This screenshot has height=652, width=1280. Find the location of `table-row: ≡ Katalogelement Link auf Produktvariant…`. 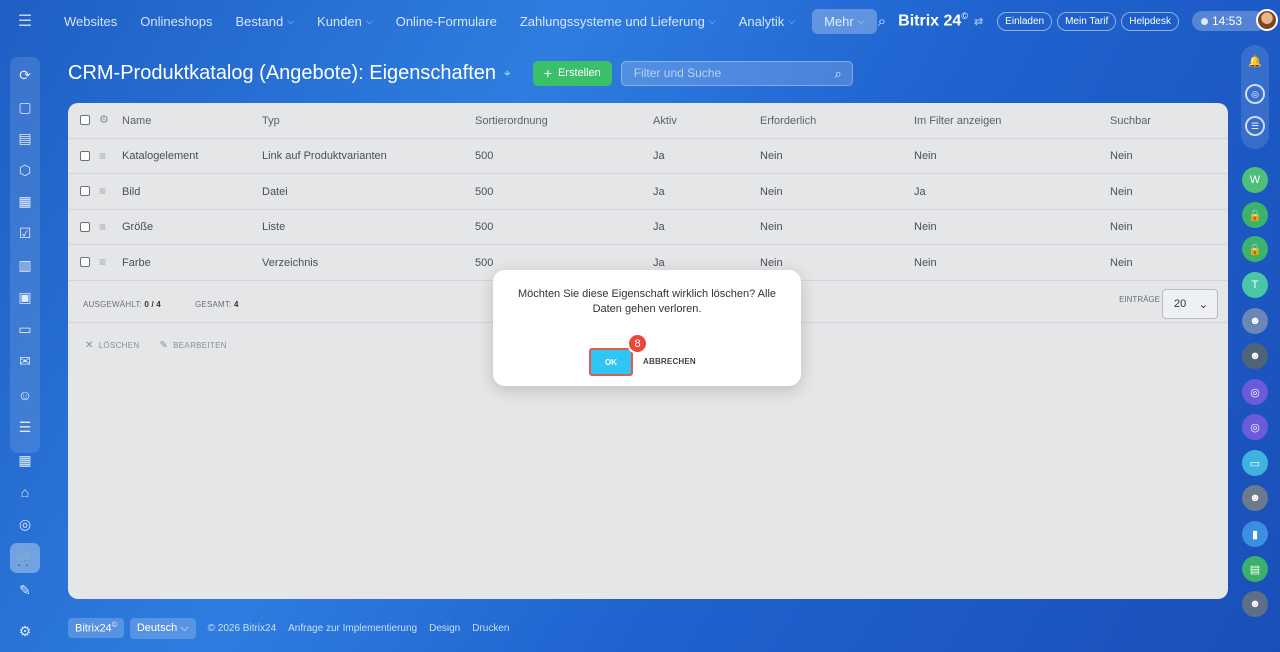

table-row: ≡ Katalogelement Link auf Produktvariant… is located at coordinates (648, 157).